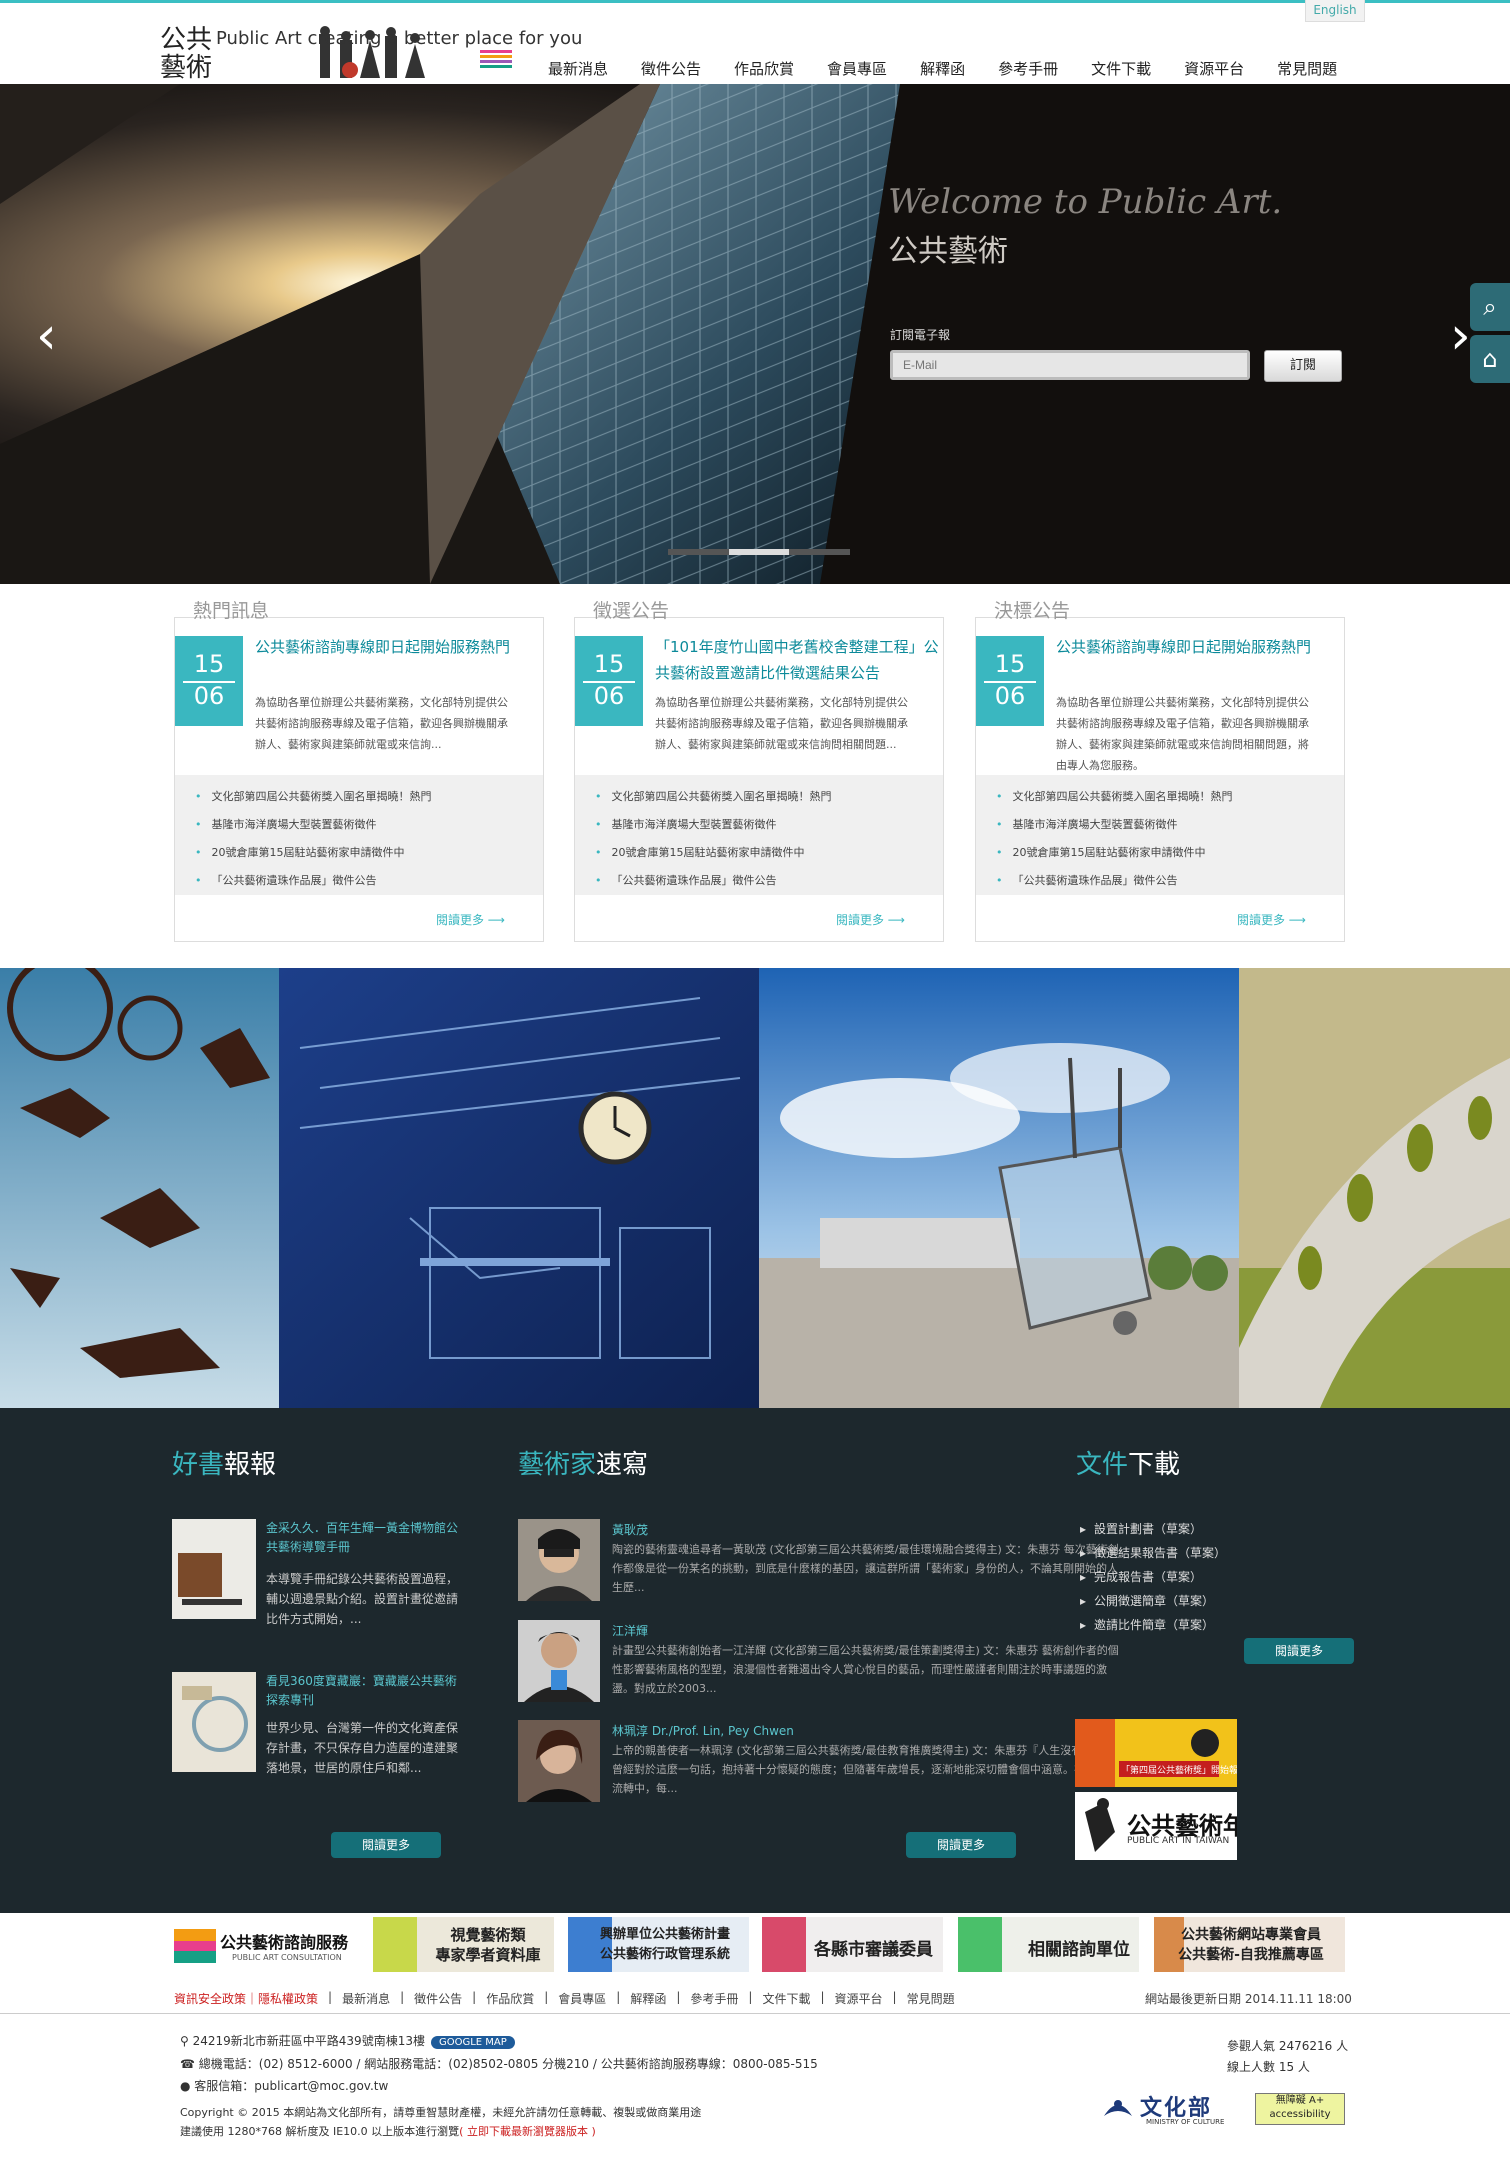 The width and height of the screenshot is (1510, 2163). I want to click on nav-resources: 資源平台, so click(1214, 68).